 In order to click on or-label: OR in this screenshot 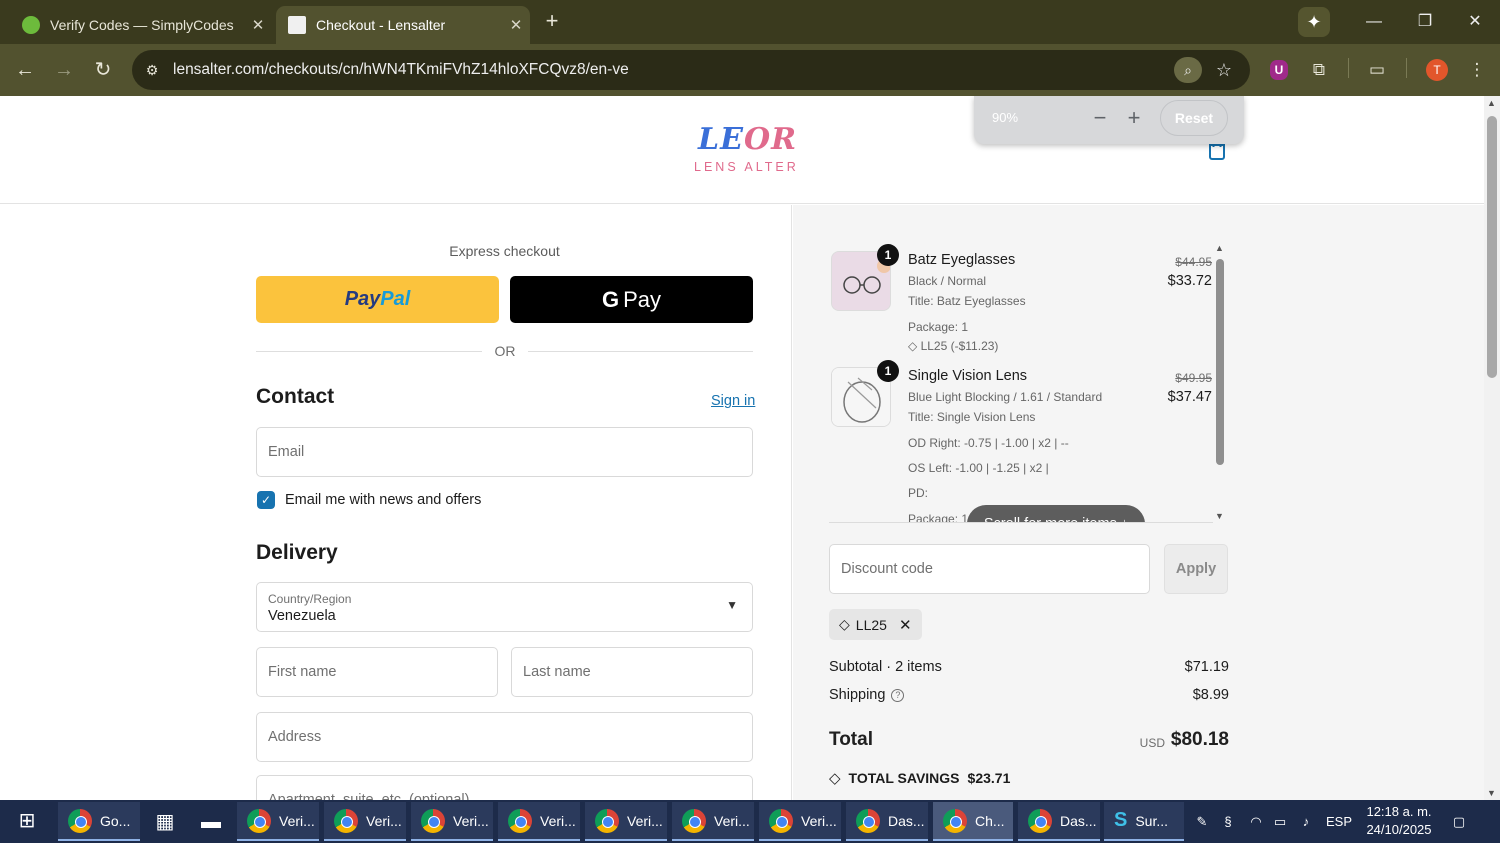, I will do `click(505, 351)`.